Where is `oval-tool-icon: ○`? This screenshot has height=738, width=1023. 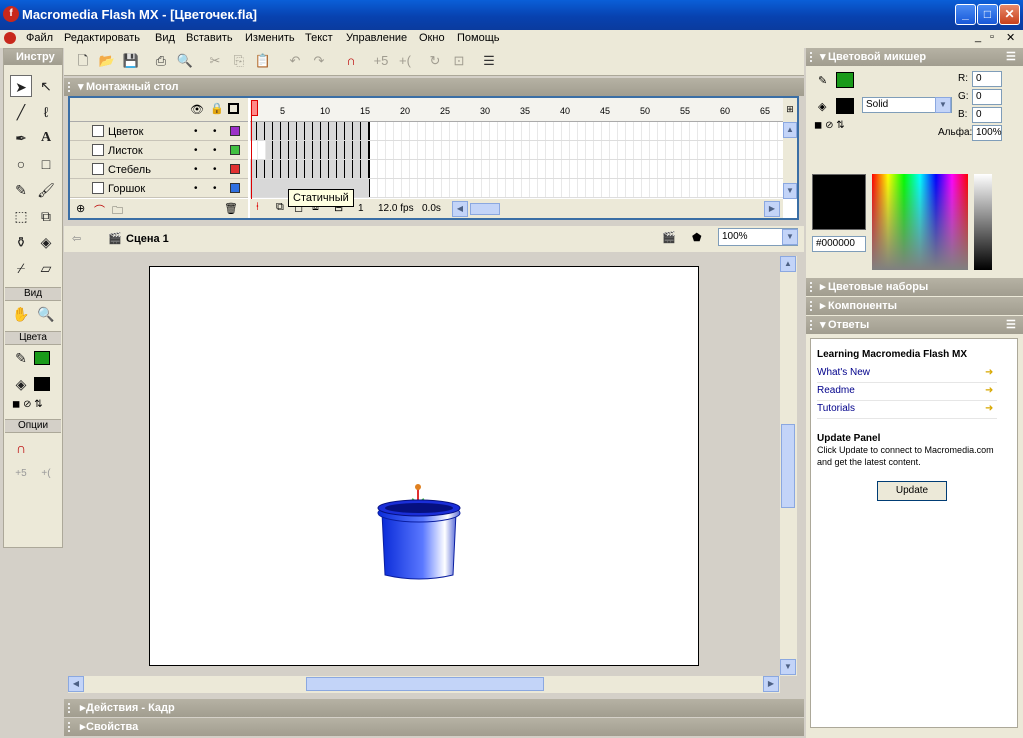
oval-tool-icon: ○ is located at coordinates (21, 164).